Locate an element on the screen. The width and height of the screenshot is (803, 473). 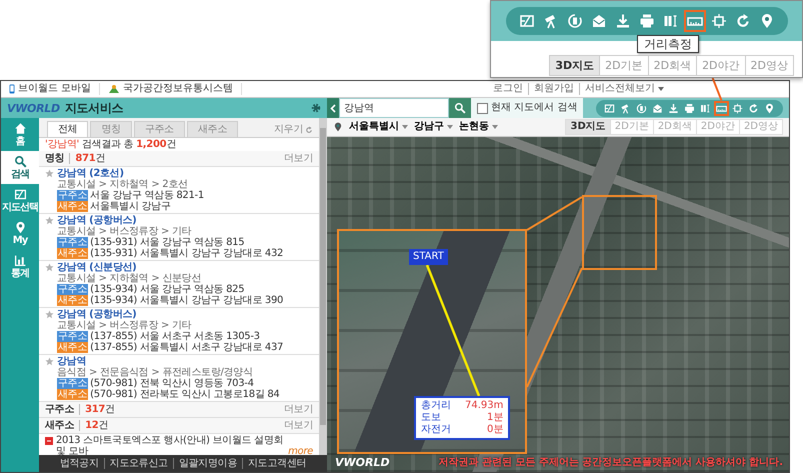
address-text: (137-855) 서울 서초구 서초동 1305-3 is located at coordinates (175, 336).